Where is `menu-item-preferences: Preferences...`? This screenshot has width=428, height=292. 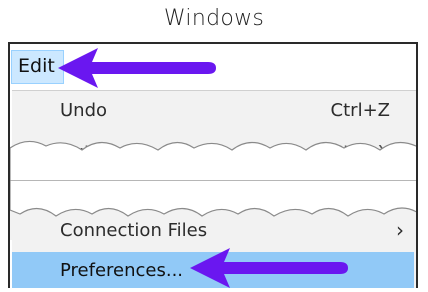 menu-item-preferences: Preferences... is located at coordinates (213, 270).